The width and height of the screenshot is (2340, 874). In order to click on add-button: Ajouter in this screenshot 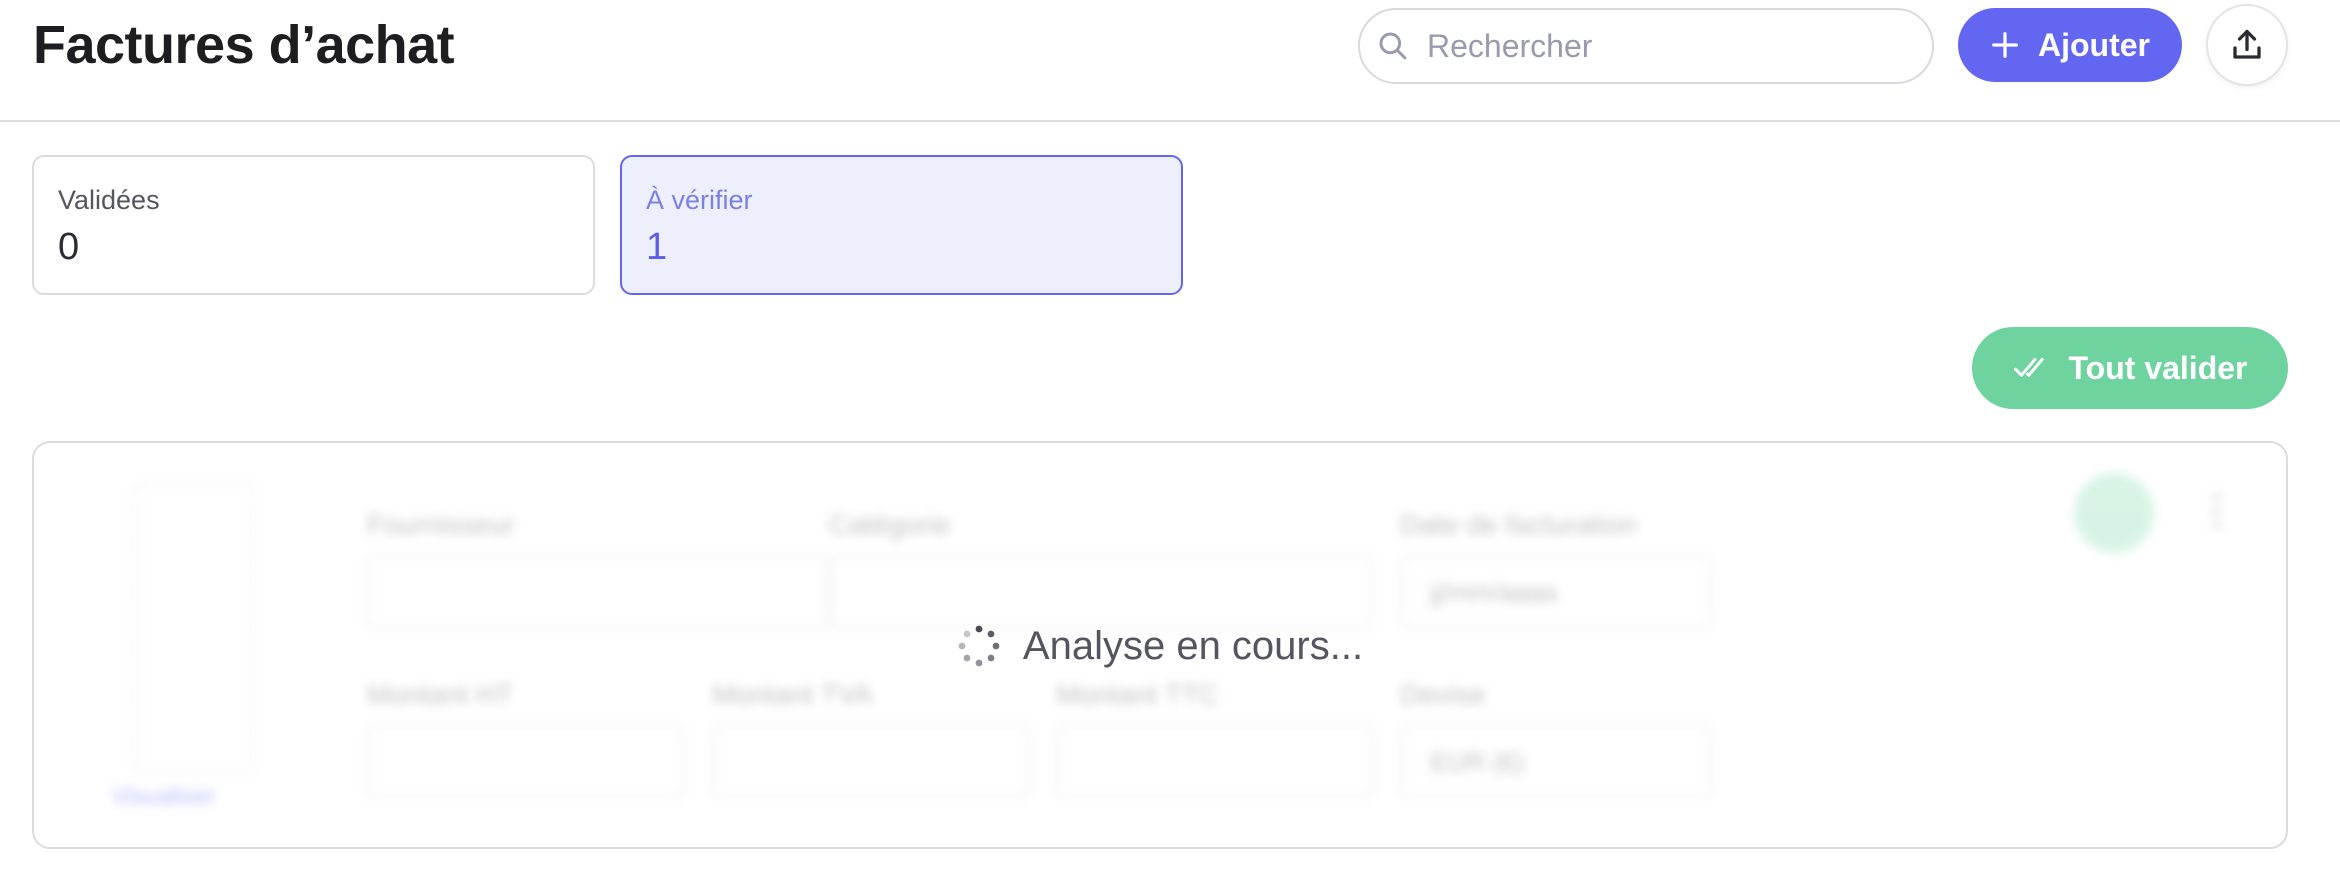, I will do `click(2070, 45)`.